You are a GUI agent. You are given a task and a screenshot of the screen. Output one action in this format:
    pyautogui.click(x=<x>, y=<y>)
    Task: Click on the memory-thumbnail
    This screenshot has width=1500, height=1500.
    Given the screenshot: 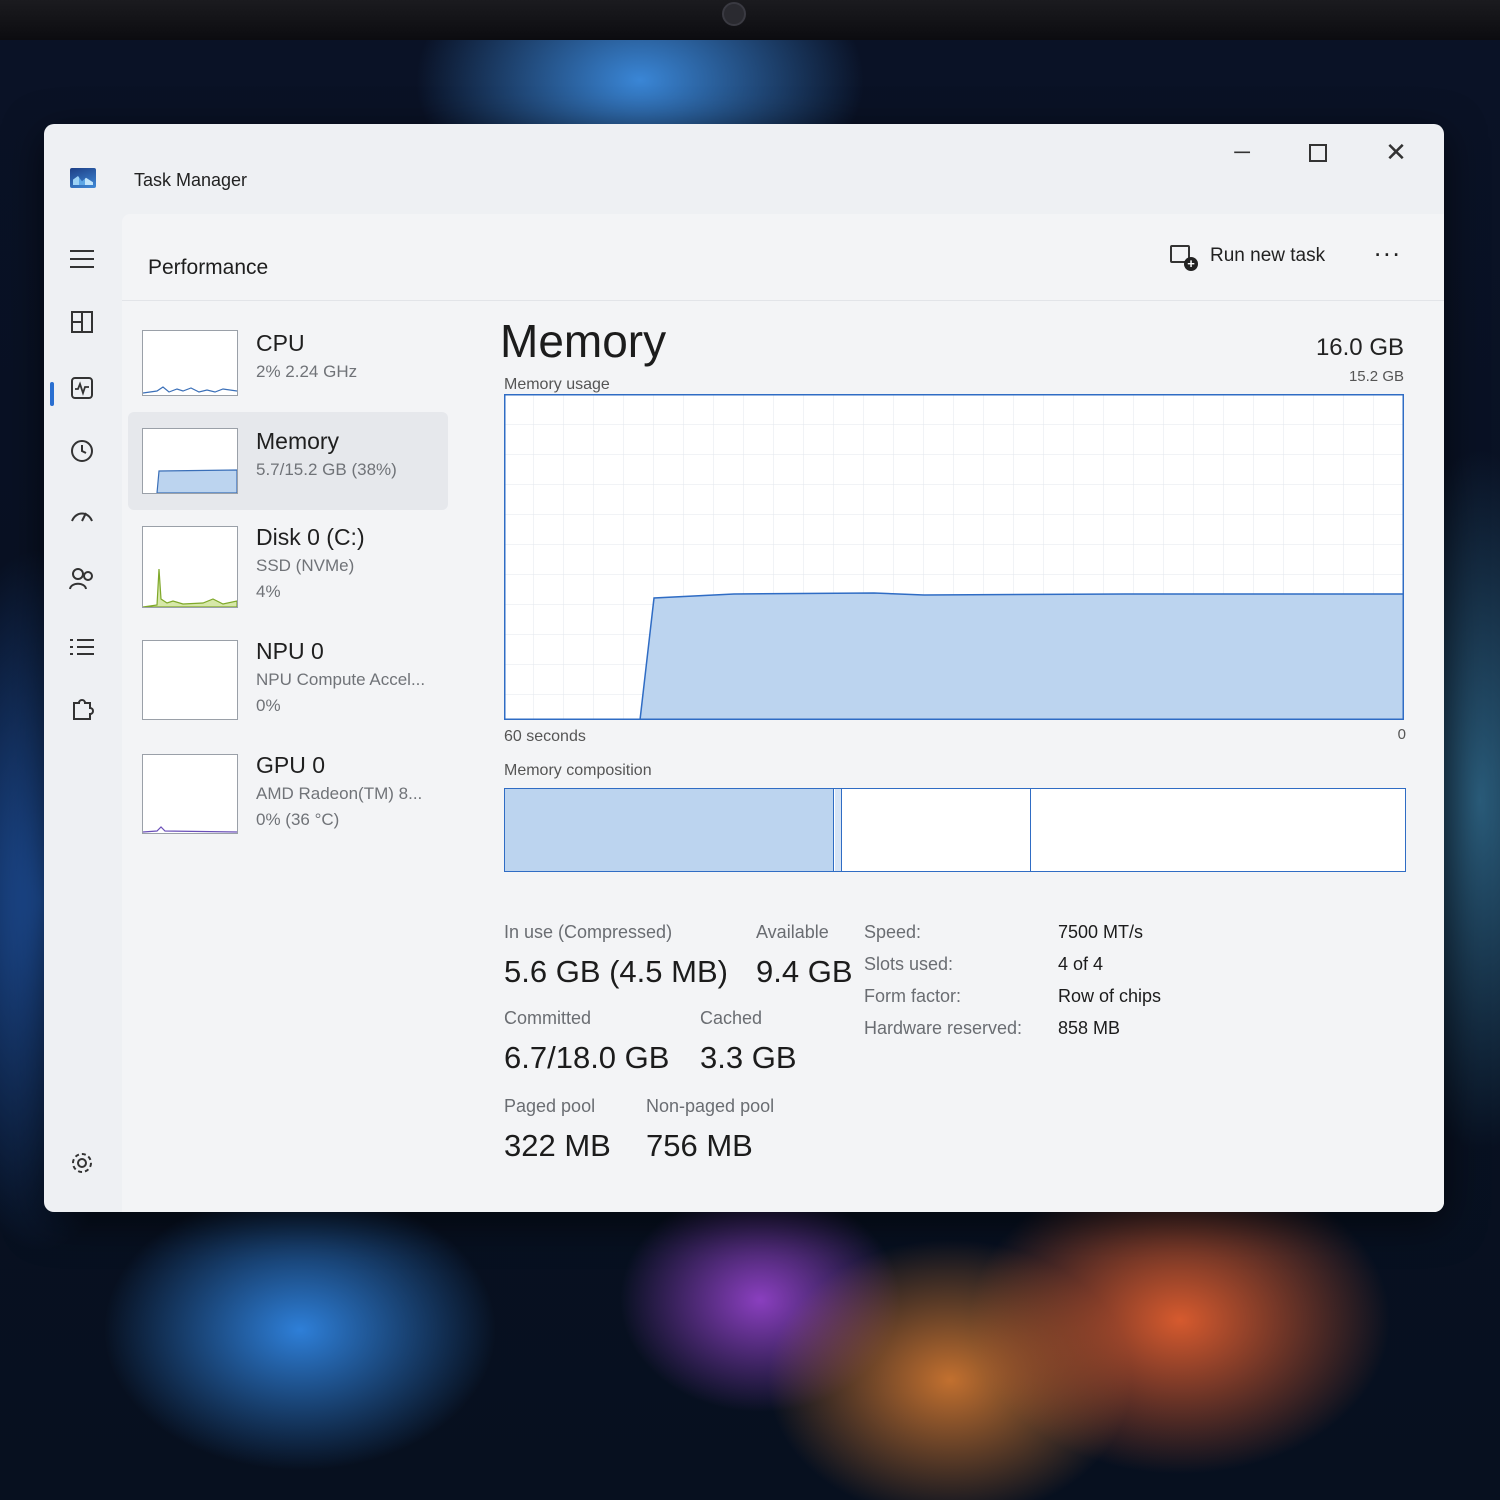 What is the action you would take?
    pyautogui.click(x=190, y=461)
    